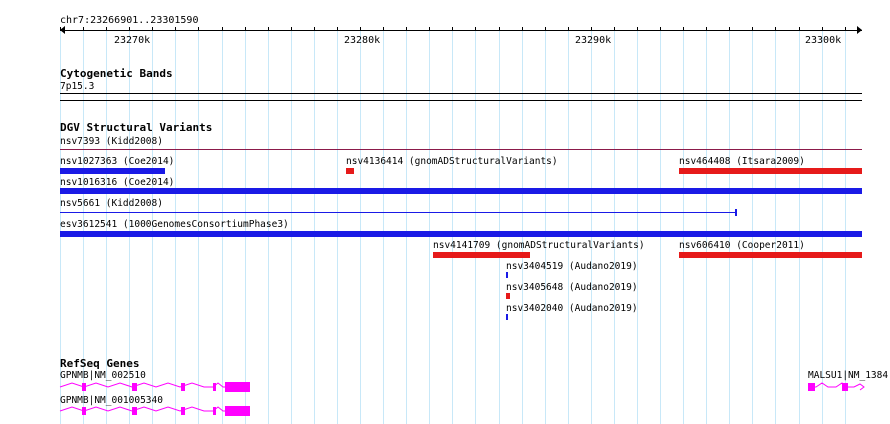  Describe the element at coordinates (77, 86) in the screenshot. I see `band-label: 7p15.3` at that location.